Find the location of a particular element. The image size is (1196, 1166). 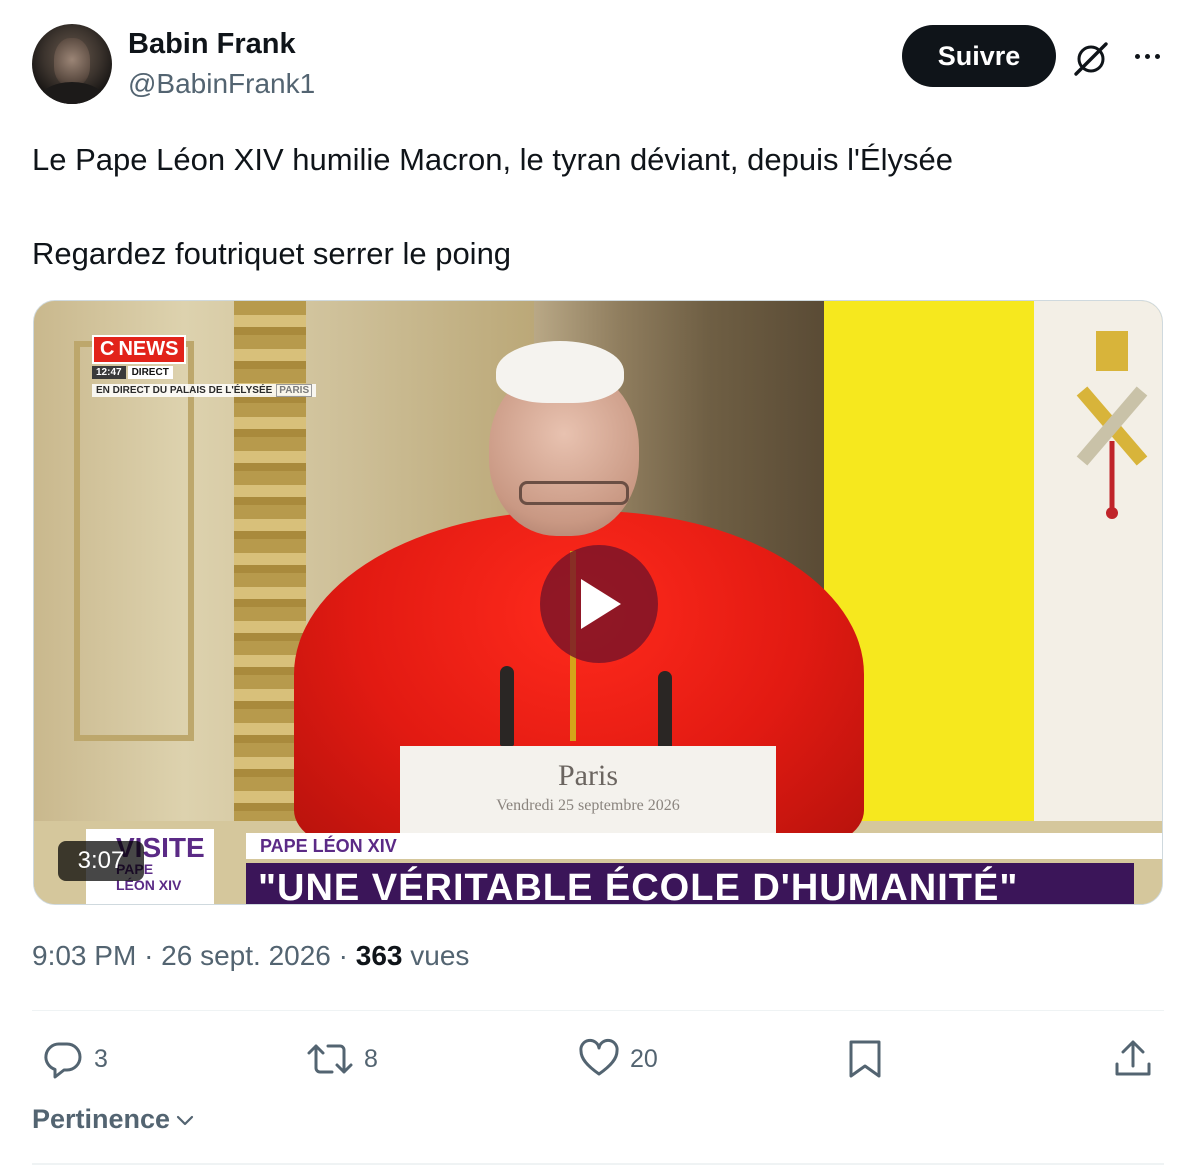

channel-subtitle: EN DIRECT DU PALAIS DE L'ÉLYSÉE PARIS is located at coordinates (204, 390).